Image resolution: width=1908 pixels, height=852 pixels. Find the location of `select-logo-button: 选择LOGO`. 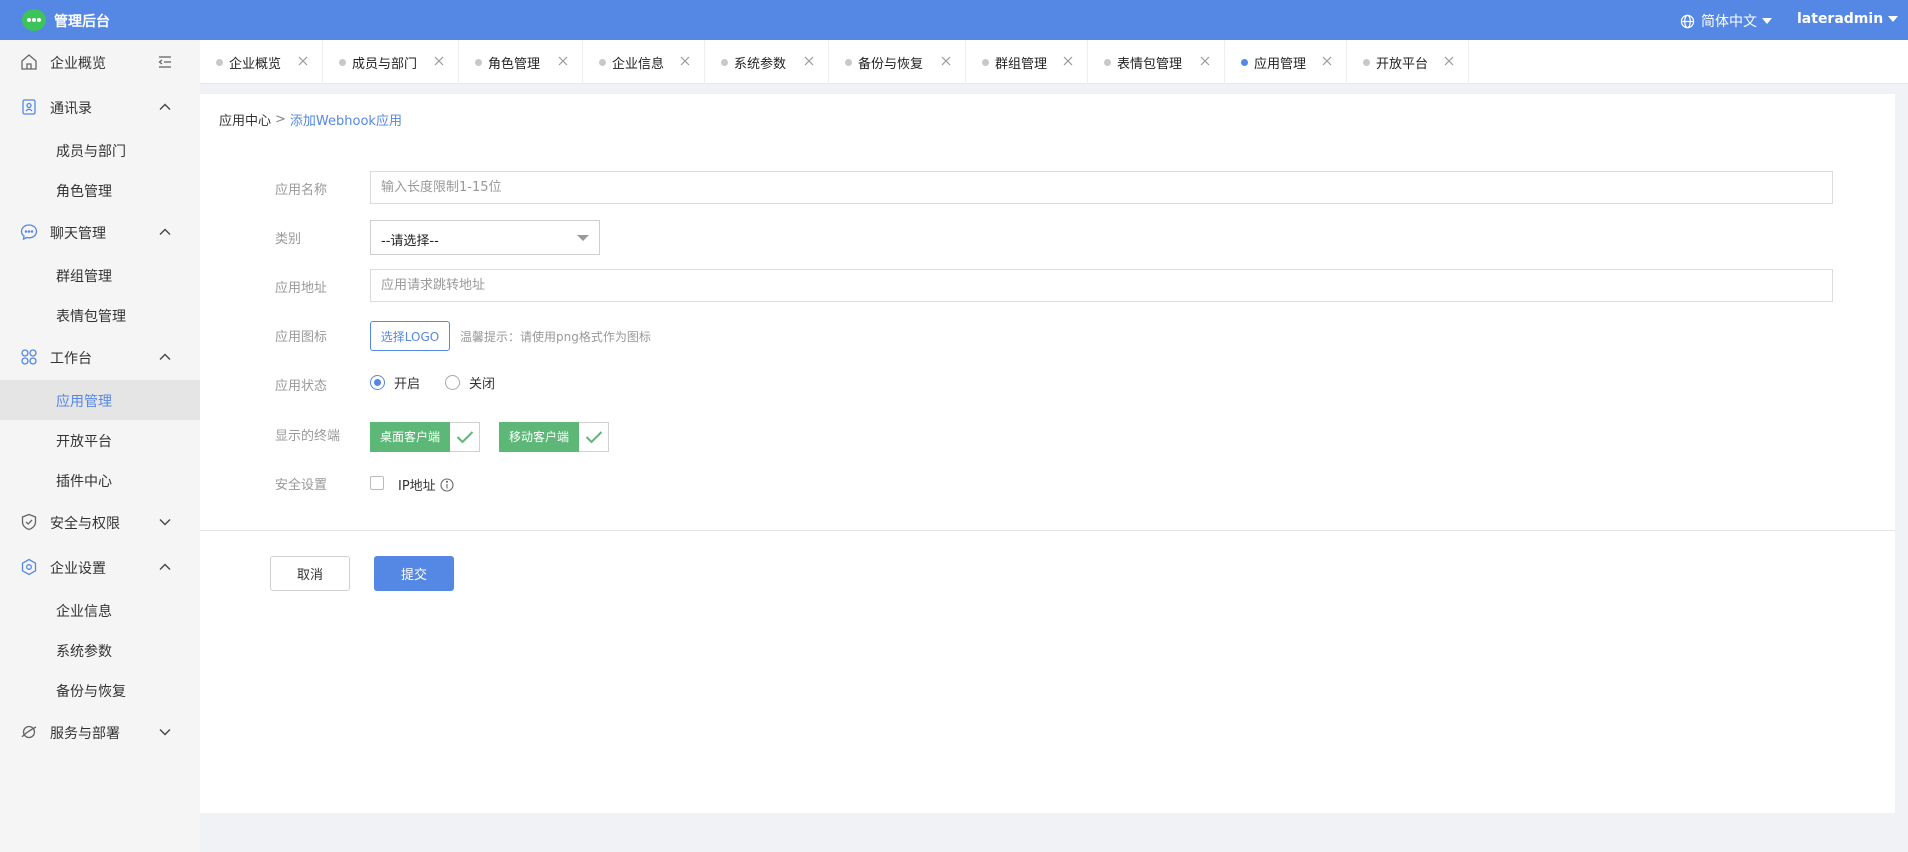

select-logo-button: 选择LOGO is located at coordinates (410, 336).